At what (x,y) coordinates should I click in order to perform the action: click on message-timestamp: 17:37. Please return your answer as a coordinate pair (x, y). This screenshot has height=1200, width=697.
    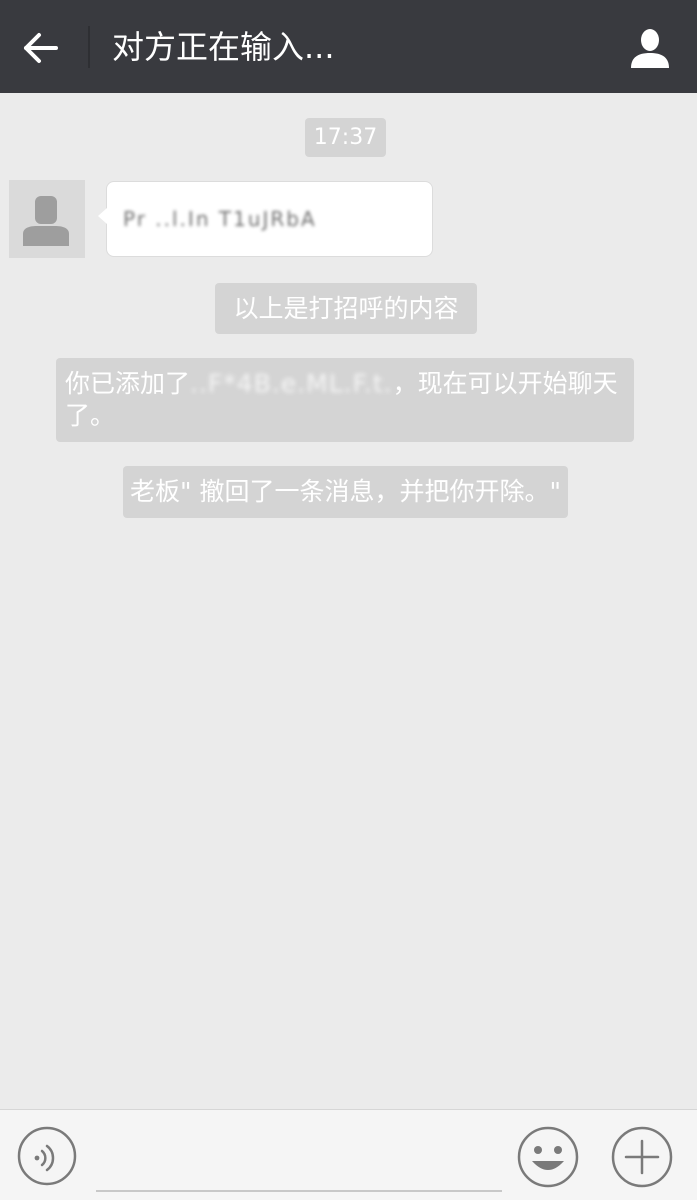
    Looking at the image, I should click on (345, 137).